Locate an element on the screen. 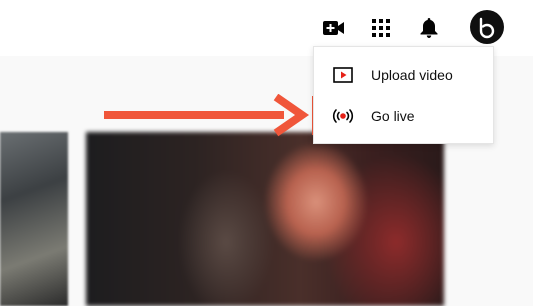 The width and height of the screenshot is (533, 306). go-live-icon is located at coordinates (343, 116).